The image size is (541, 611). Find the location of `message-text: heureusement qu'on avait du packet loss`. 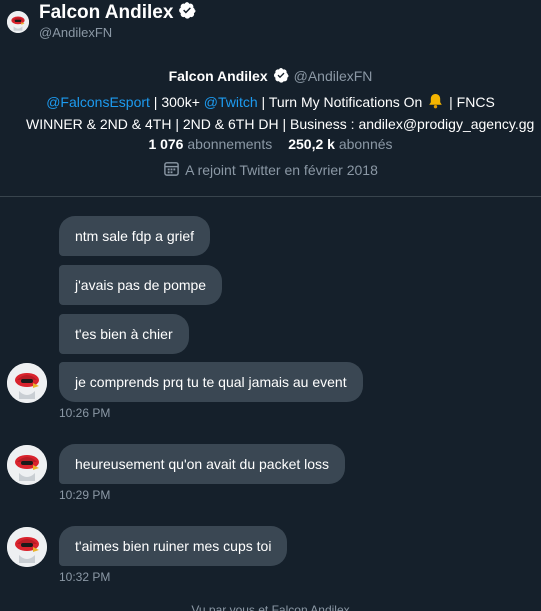

message-text: heureusement qu'on avait du packet loss is located at coordinates (202, 464).